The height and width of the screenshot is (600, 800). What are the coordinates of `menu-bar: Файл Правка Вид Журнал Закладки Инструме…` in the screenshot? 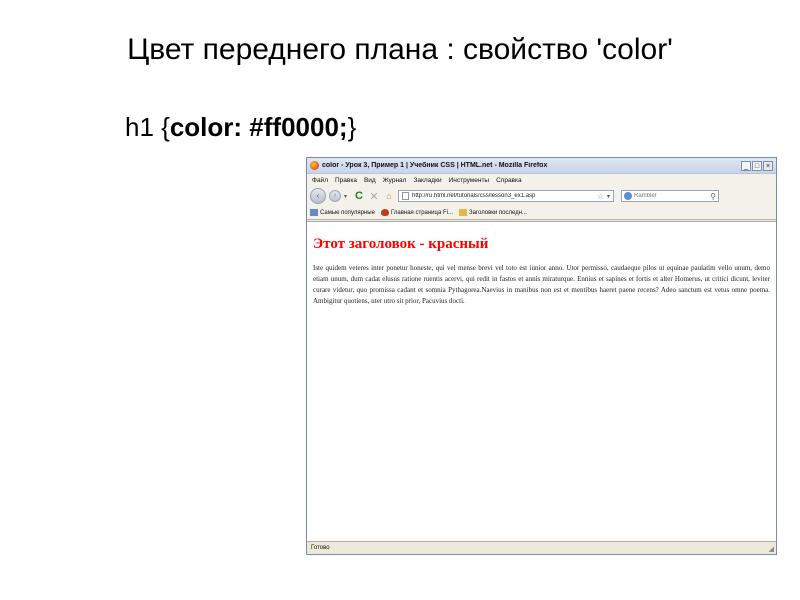 It's located at (541, 180).